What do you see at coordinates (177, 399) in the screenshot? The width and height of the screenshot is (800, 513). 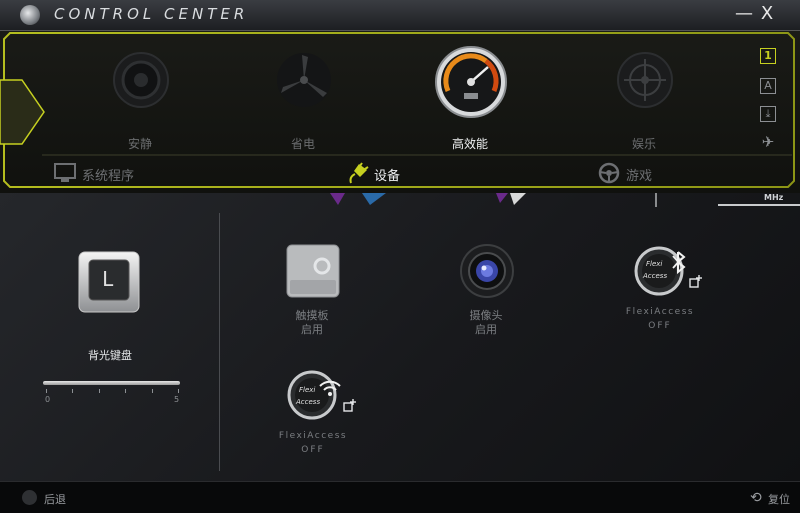 I see `slider-max-label: 5` at bounding box center [177, 399].